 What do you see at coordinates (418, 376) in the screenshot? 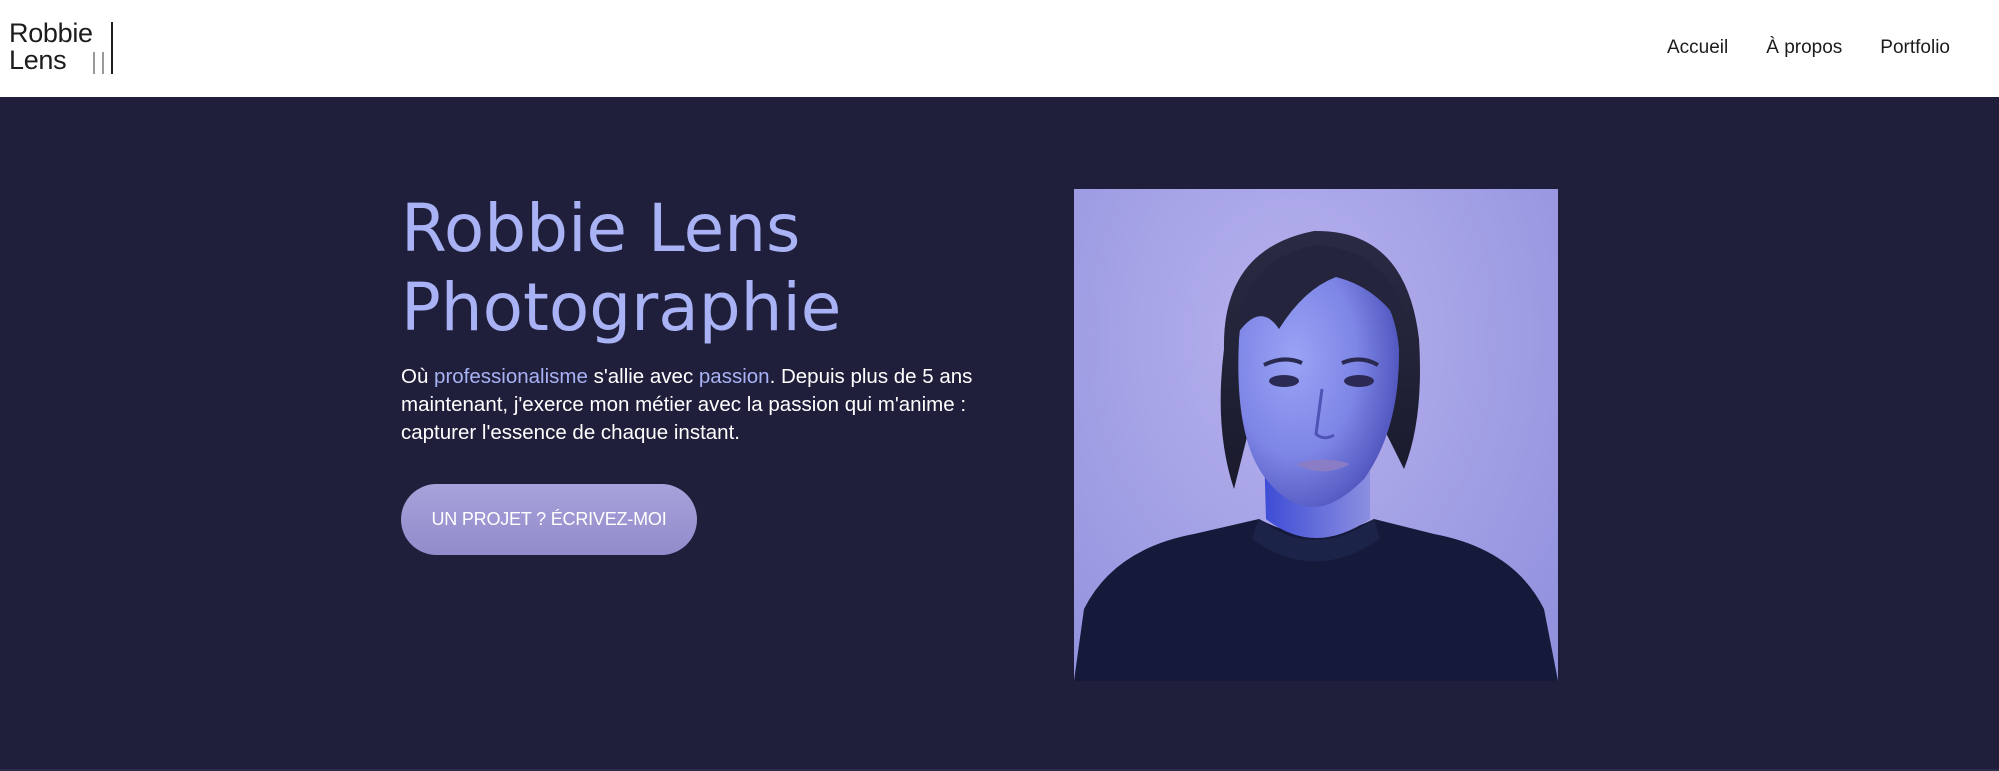
I see `hero-text-part1: Où` at bounding box center [418, 376].